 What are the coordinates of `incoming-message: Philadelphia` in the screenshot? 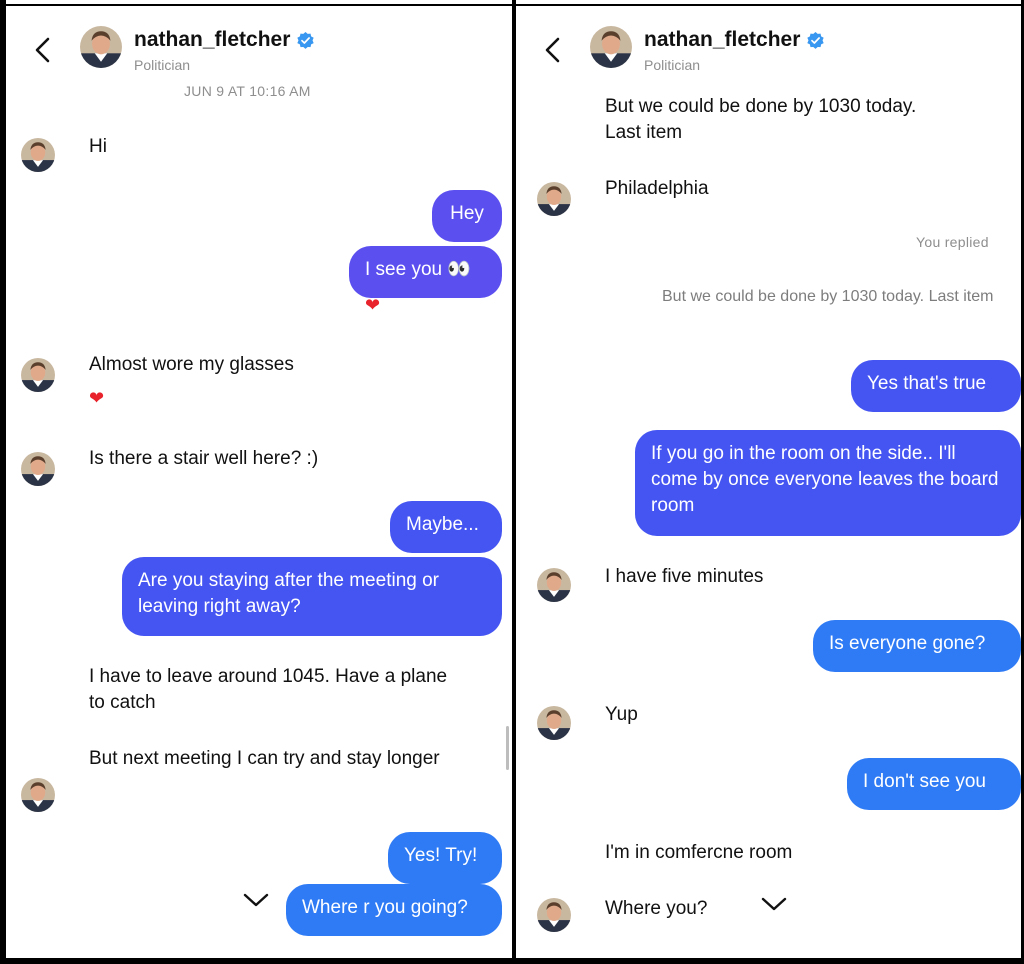 It's located at (657, 189).